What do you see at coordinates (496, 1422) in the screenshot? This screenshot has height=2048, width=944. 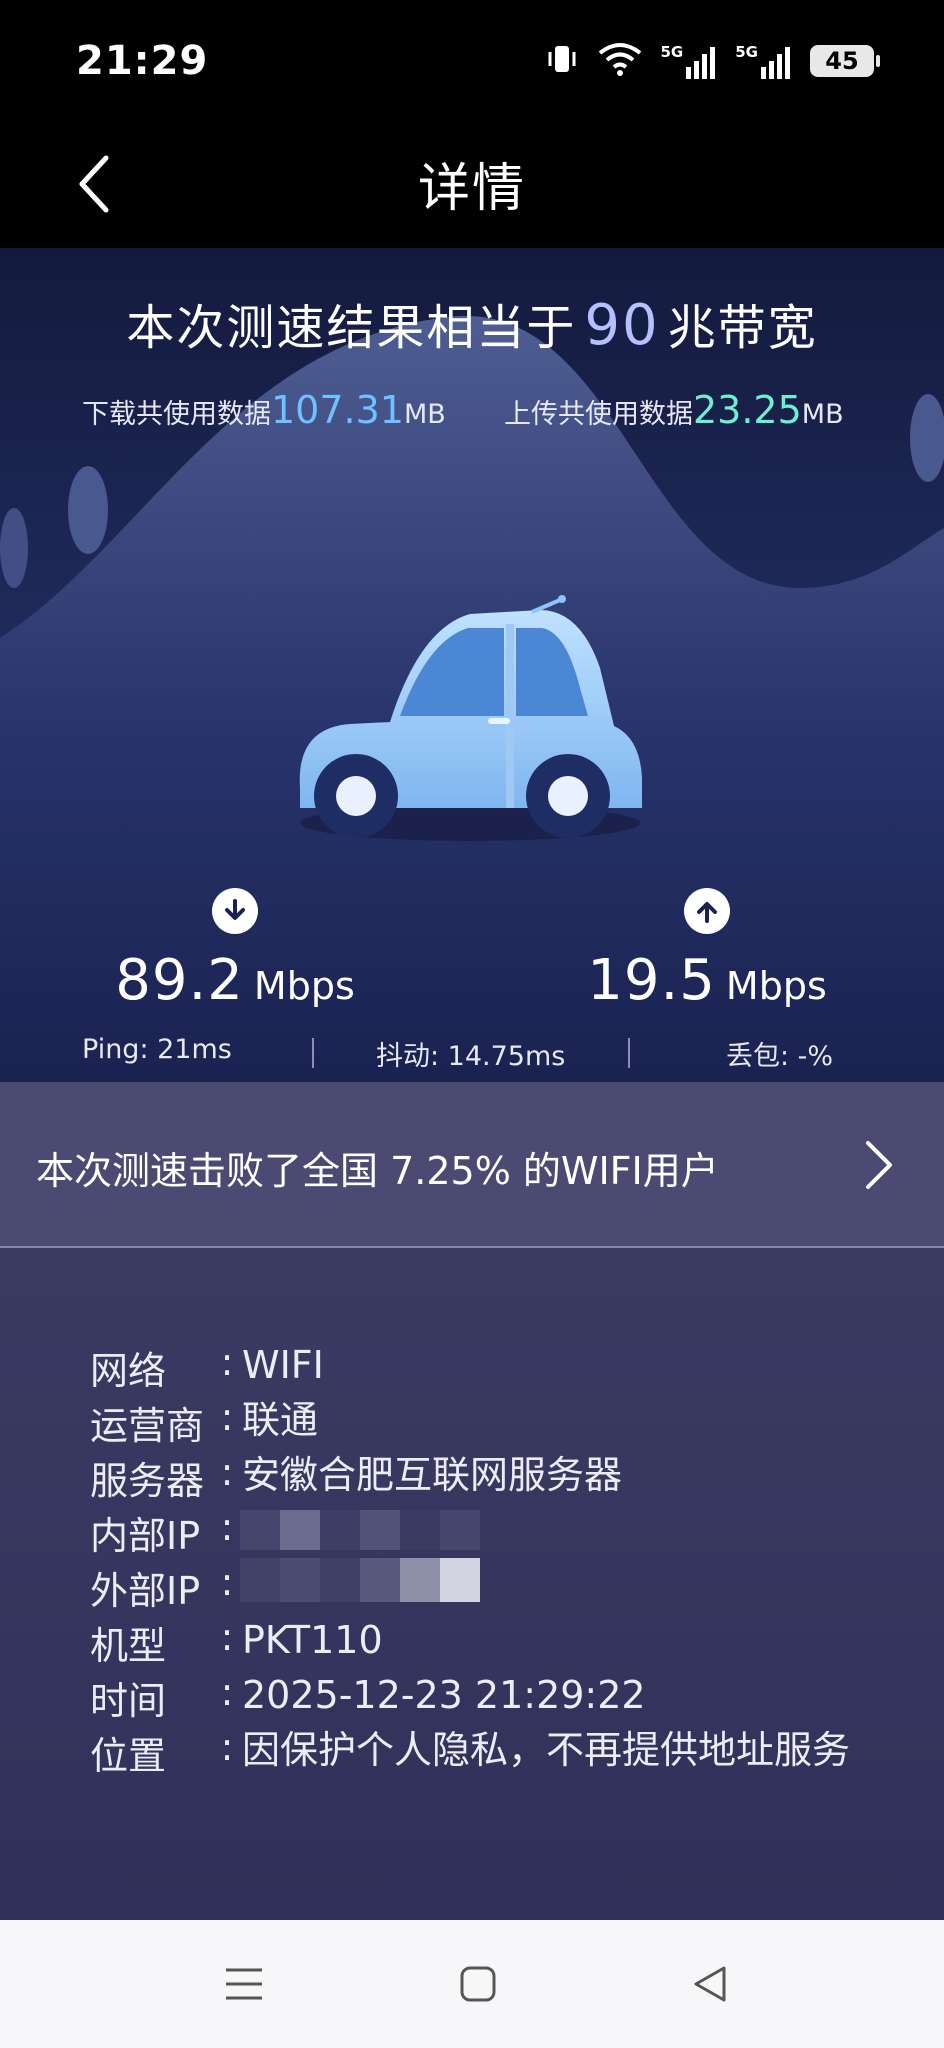 I see `info-row-carrier: 运营商: 联通` at bounding box center [496, 1422].